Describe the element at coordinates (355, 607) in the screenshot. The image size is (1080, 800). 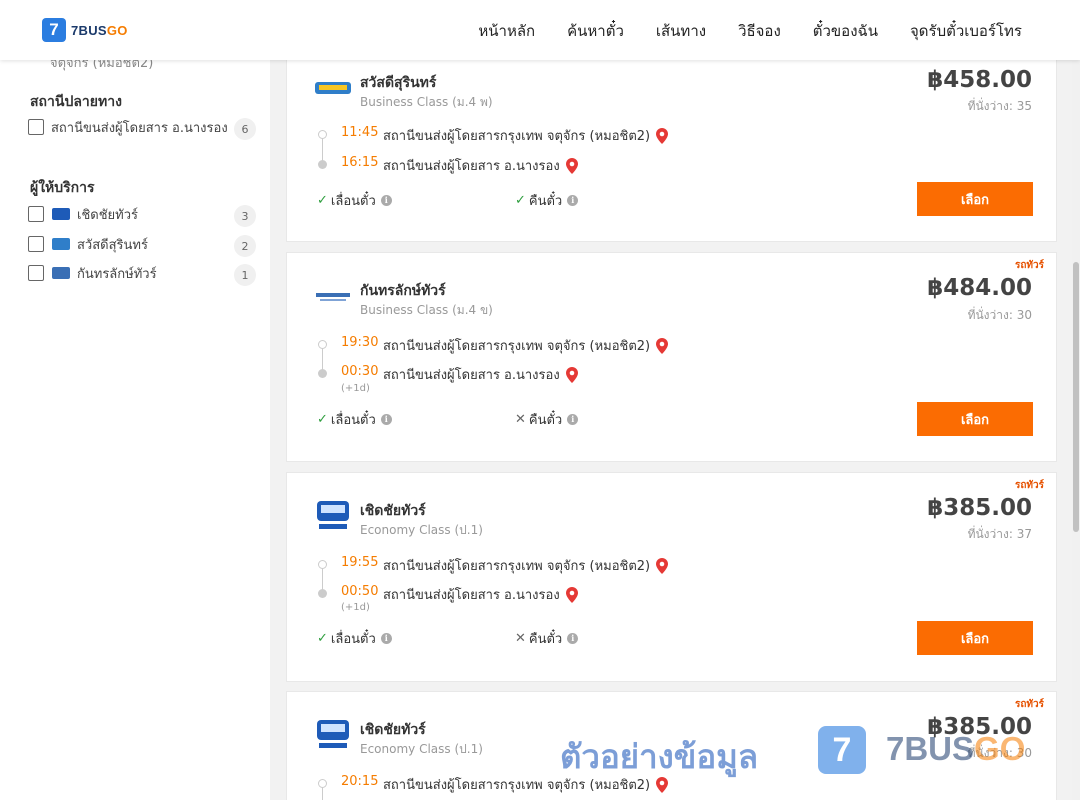
I see `next-day-indicator: (+1d)` at that location.